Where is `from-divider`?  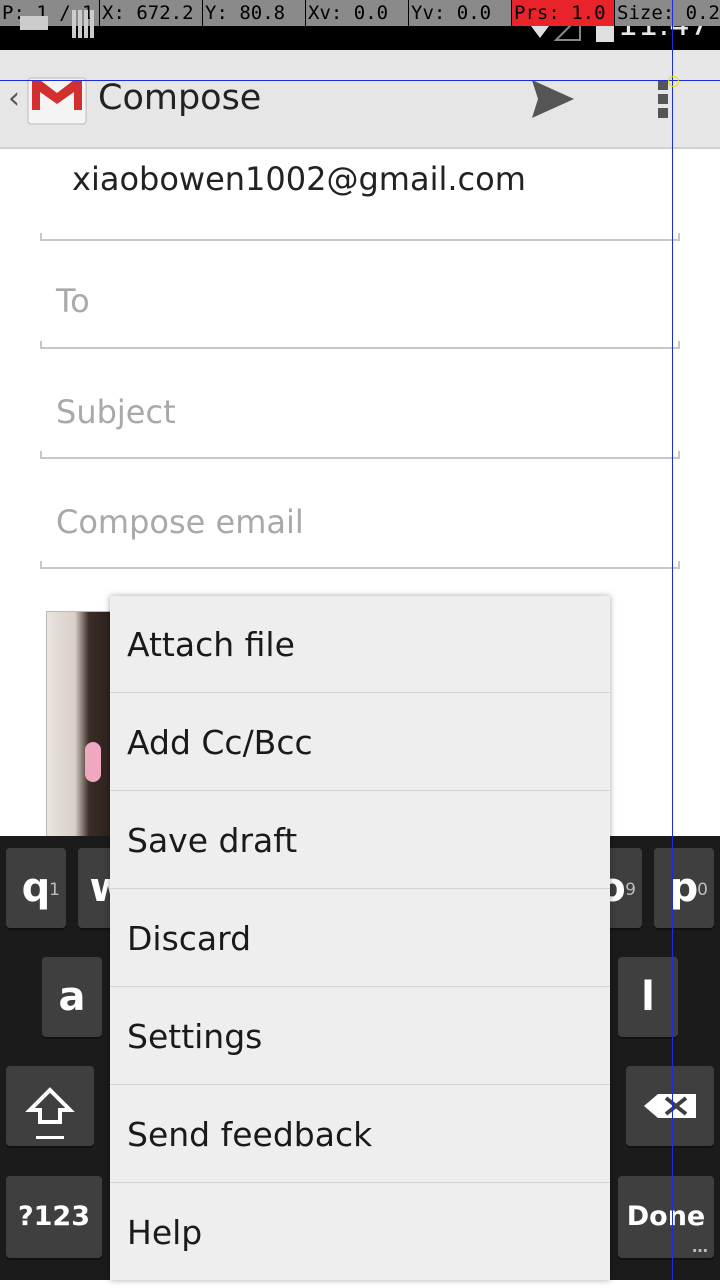 from-divider is located at coordinates (360, 237).